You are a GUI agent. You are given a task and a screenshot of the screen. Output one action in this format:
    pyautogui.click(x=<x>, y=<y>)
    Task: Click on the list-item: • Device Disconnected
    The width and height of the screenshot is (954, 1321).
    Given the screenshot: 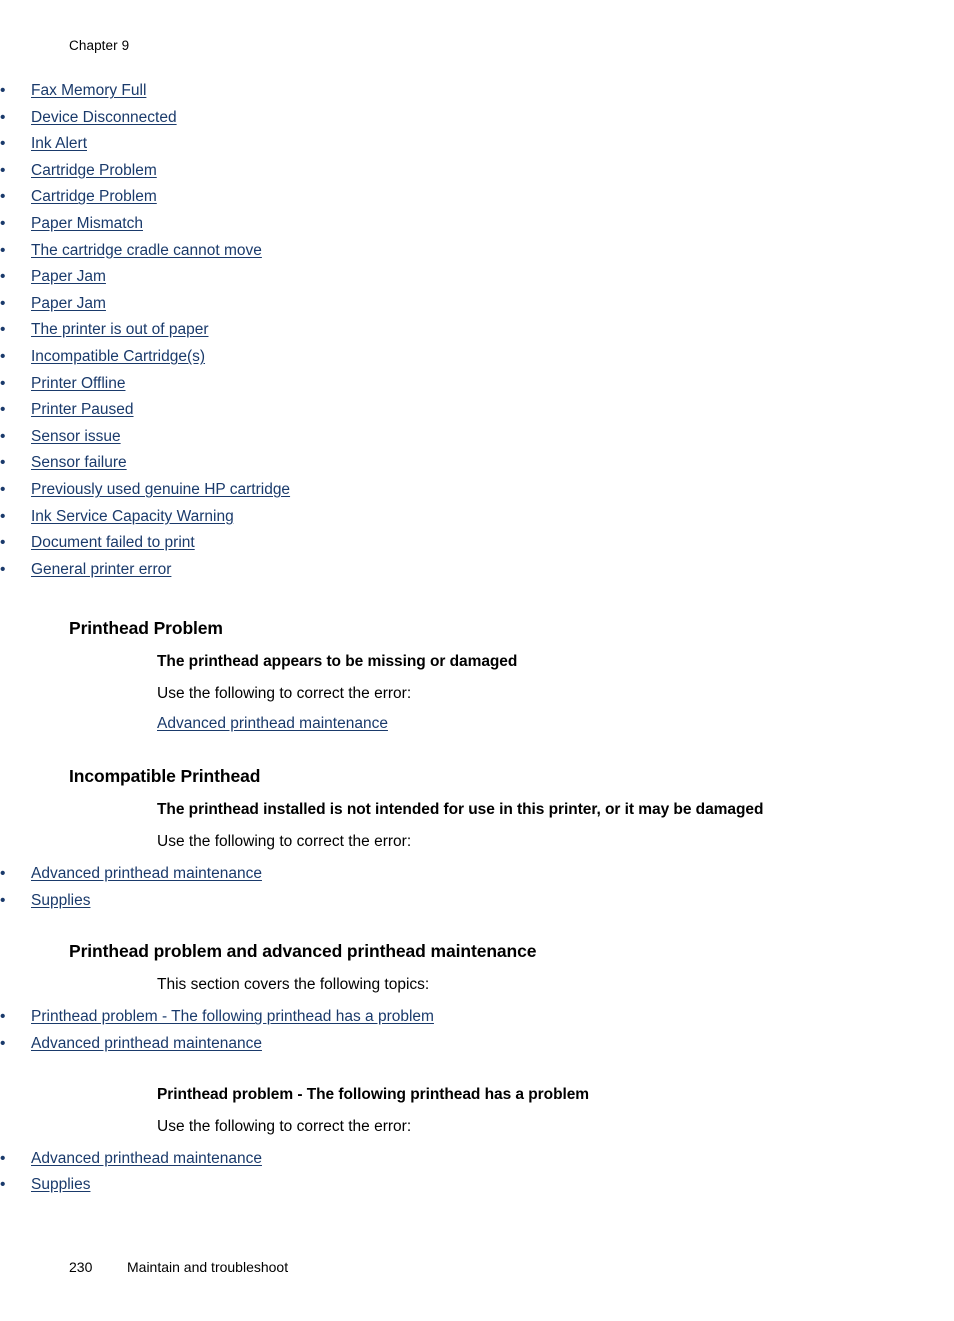 What is the action you would take?
    pyautogui.click(x=477, y=118)
    